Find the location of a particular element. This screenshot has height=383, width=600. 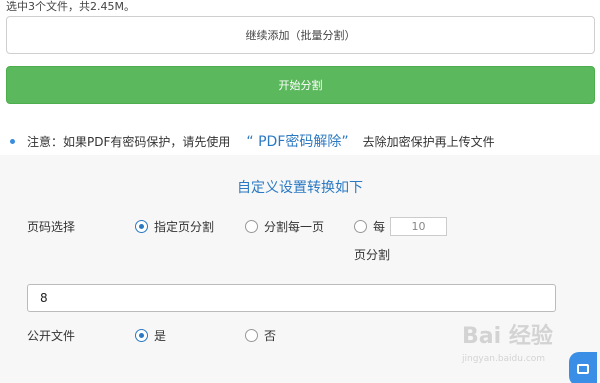

radio-label: 每 is located at coordinates (379, 227).